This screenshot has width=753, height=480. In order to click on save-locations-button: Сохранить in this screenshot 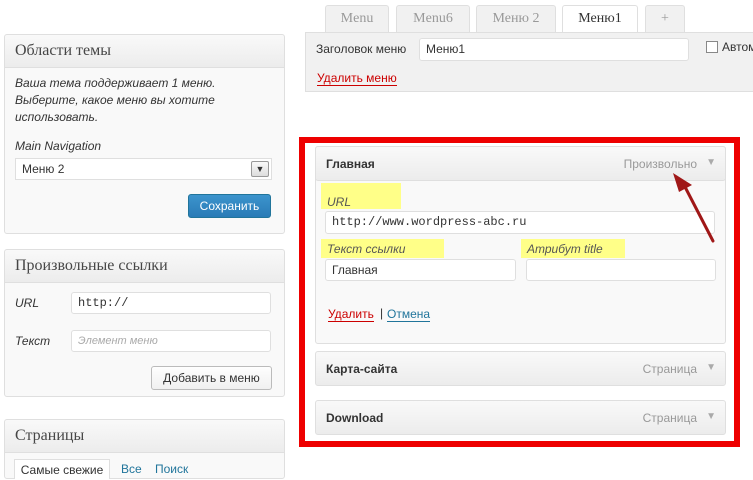, I will do `click(229, 206)`.